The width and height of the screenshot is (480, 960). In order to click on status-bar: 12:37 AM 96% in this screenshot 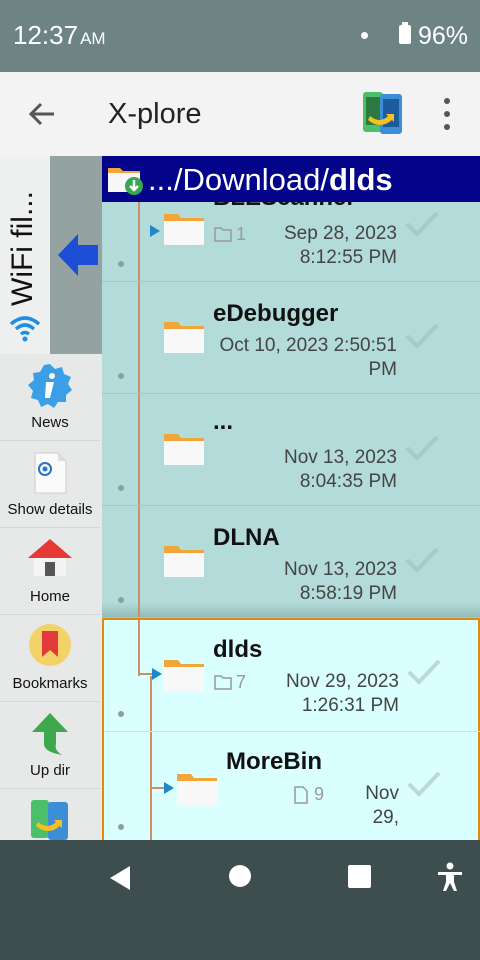, I will do `click(240, 36)`.